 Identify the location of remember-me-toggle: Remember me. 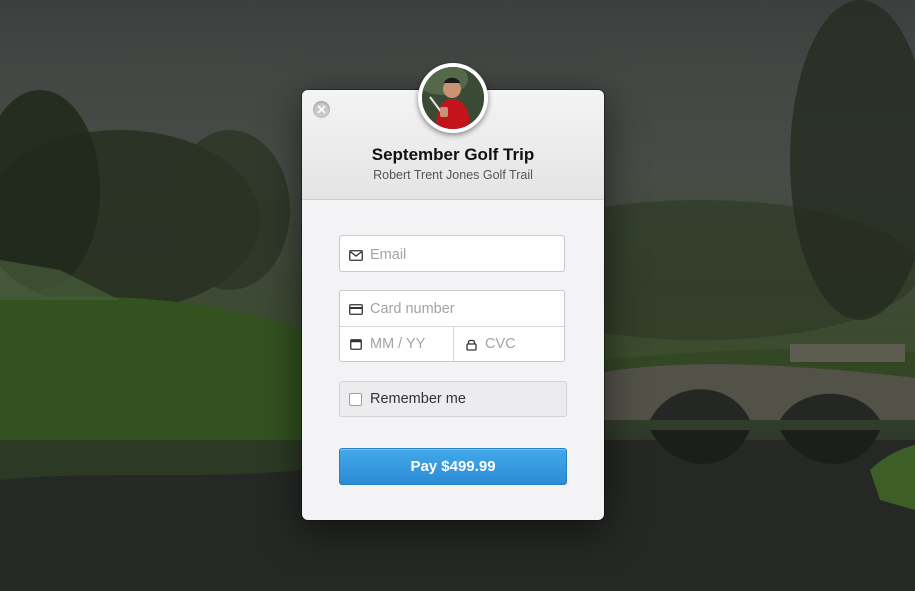
(453, 399).